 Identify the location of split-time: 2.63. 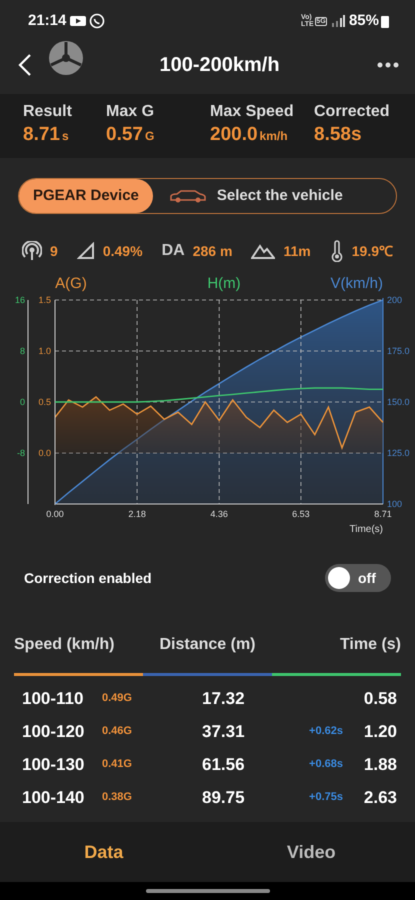
(379, 797).